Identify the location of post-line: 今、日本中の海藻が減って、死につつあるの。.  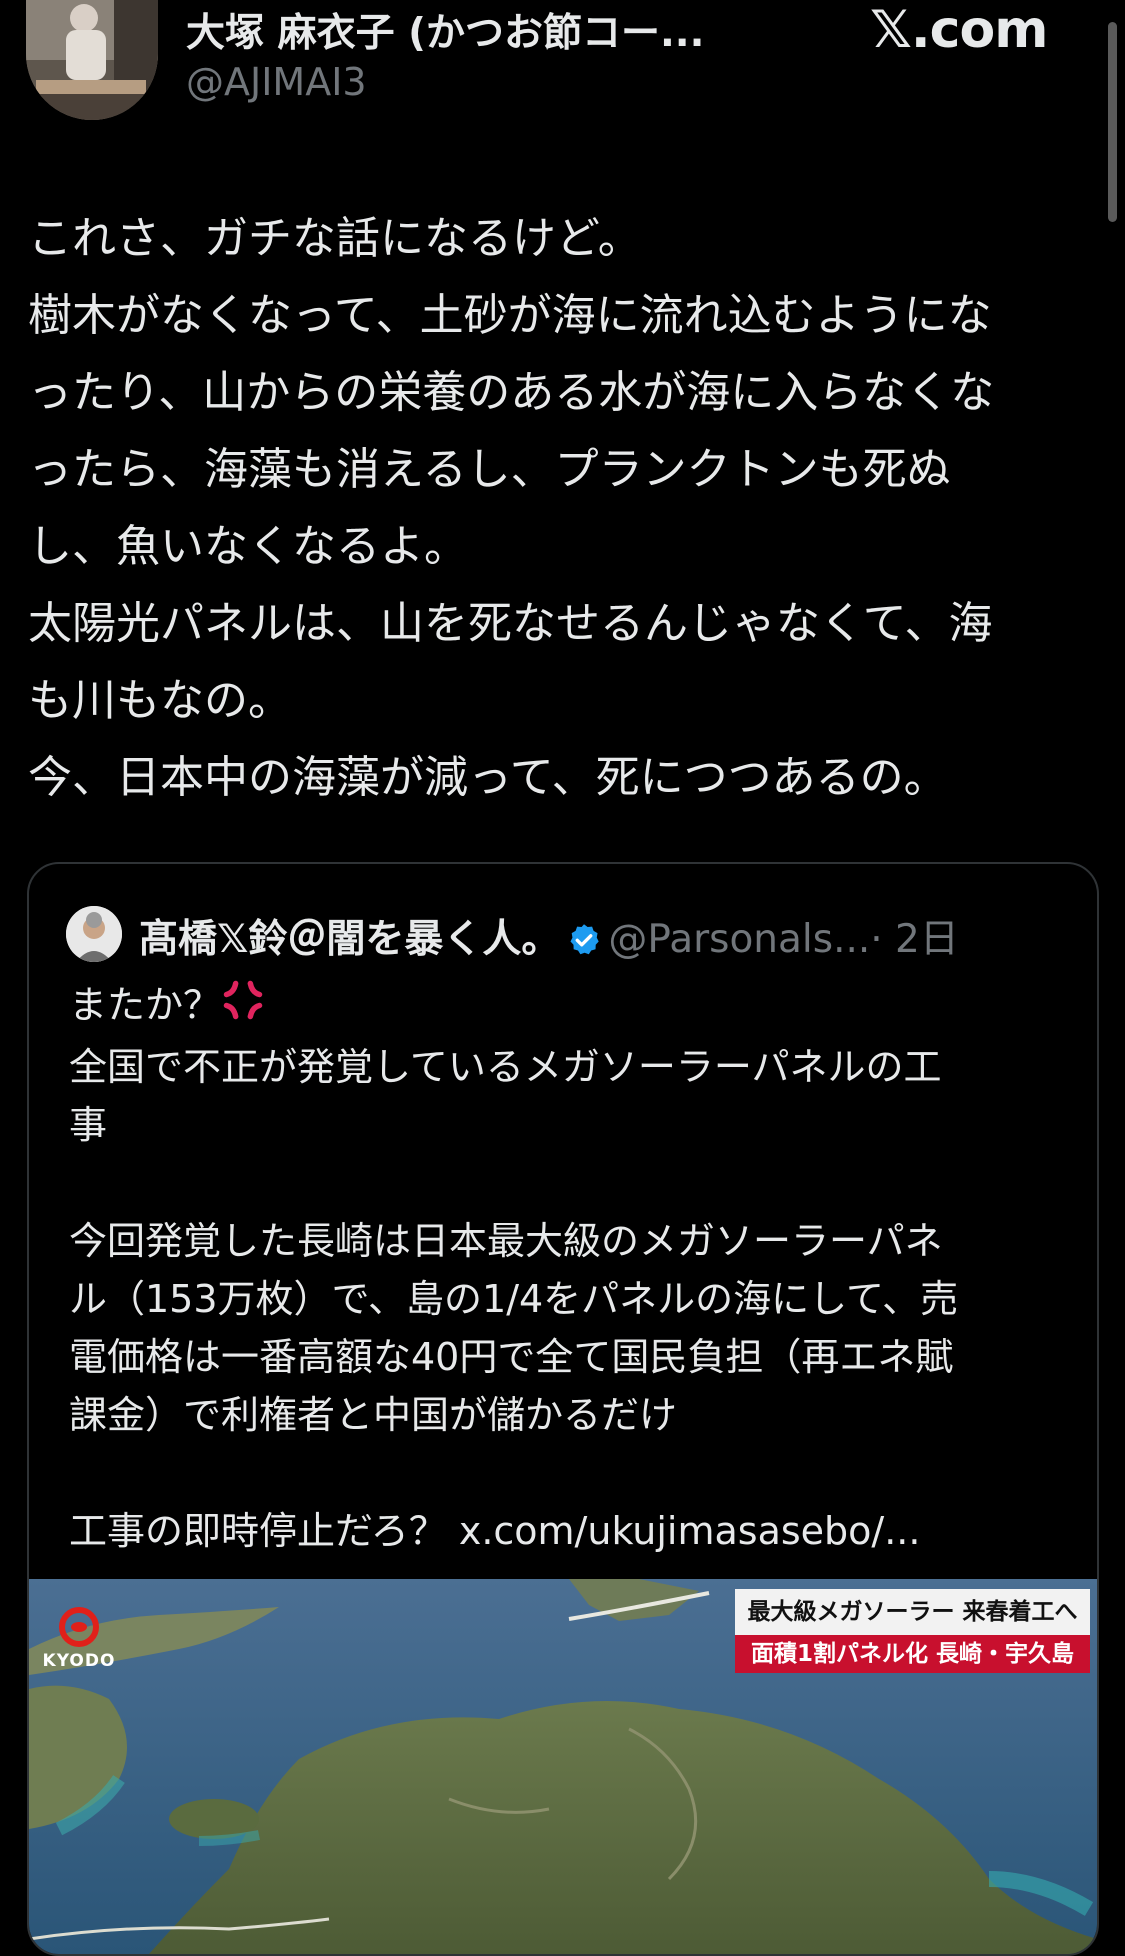
(488, 777).